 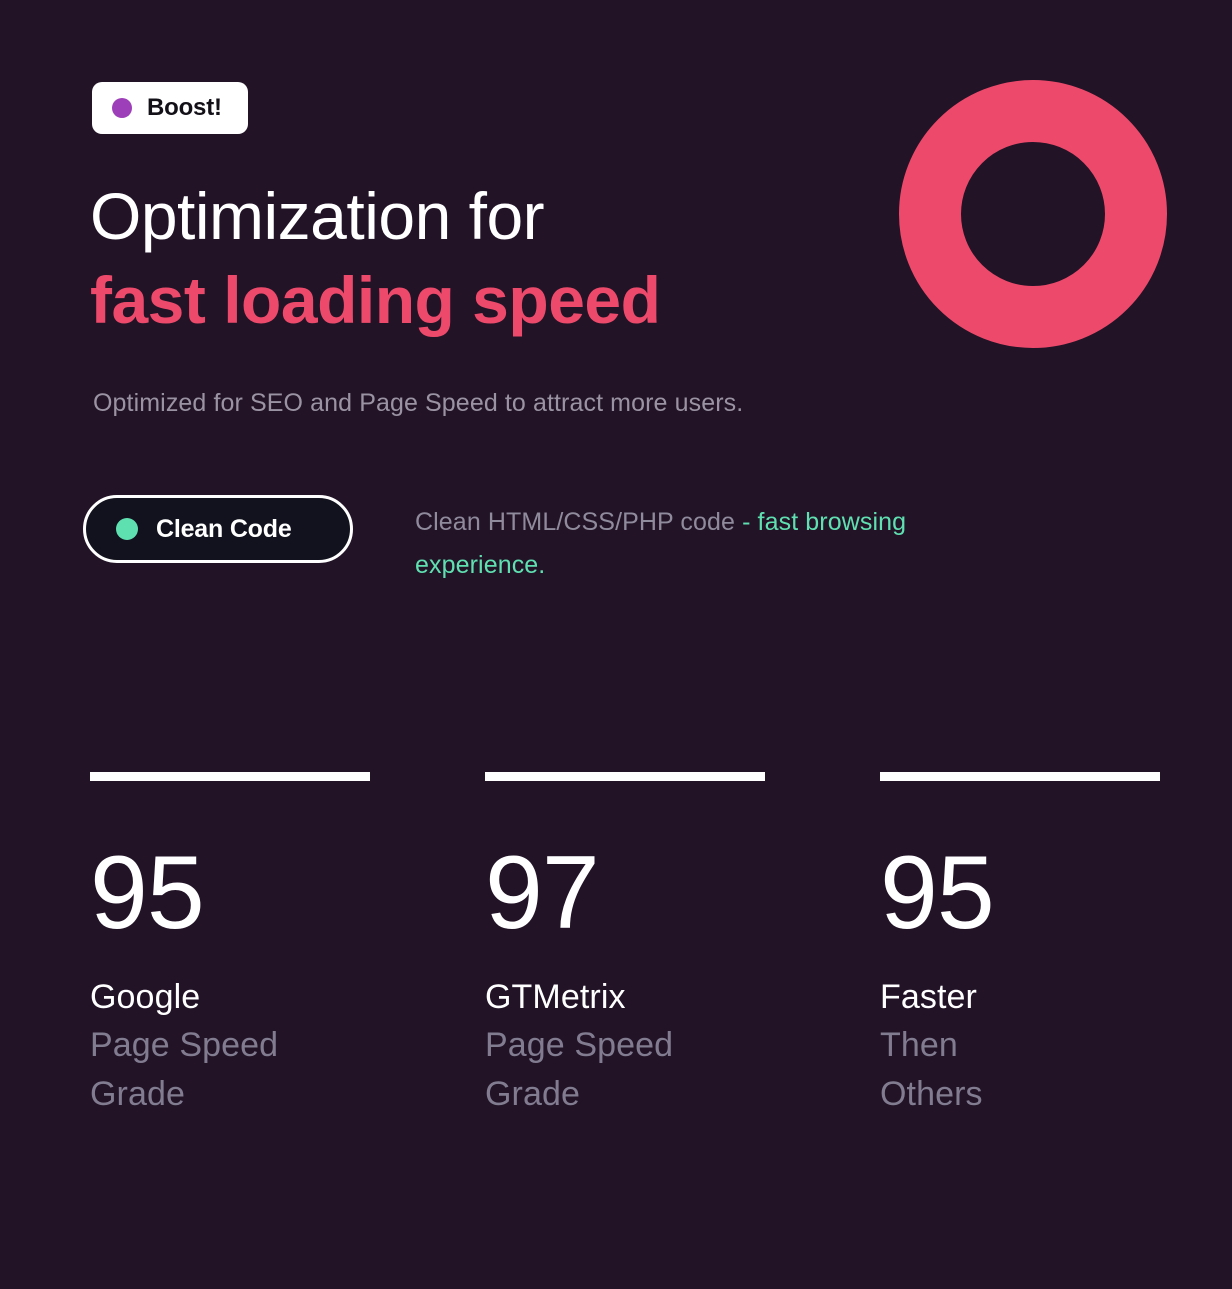 What do you see at coordinates (682, 945) in the screenshot?
I see `stat-item: 97 GTMetrix Page Speed Grade` at bounding box center [682, 945].